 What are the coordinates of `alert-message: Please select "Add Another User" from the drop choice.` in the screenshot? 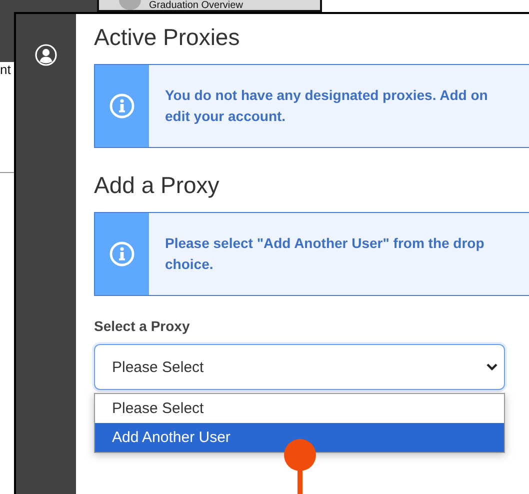 It's located at (324, 254).